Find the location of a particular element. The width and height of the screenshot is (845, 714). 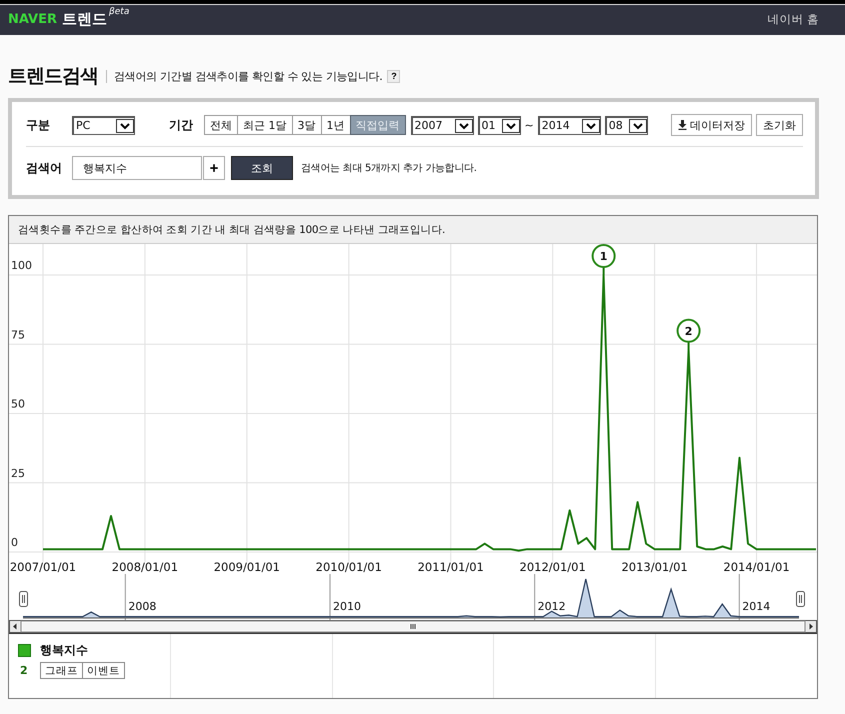

x-axis-label: 2012/01/01 is located at coordinates (553, 567).